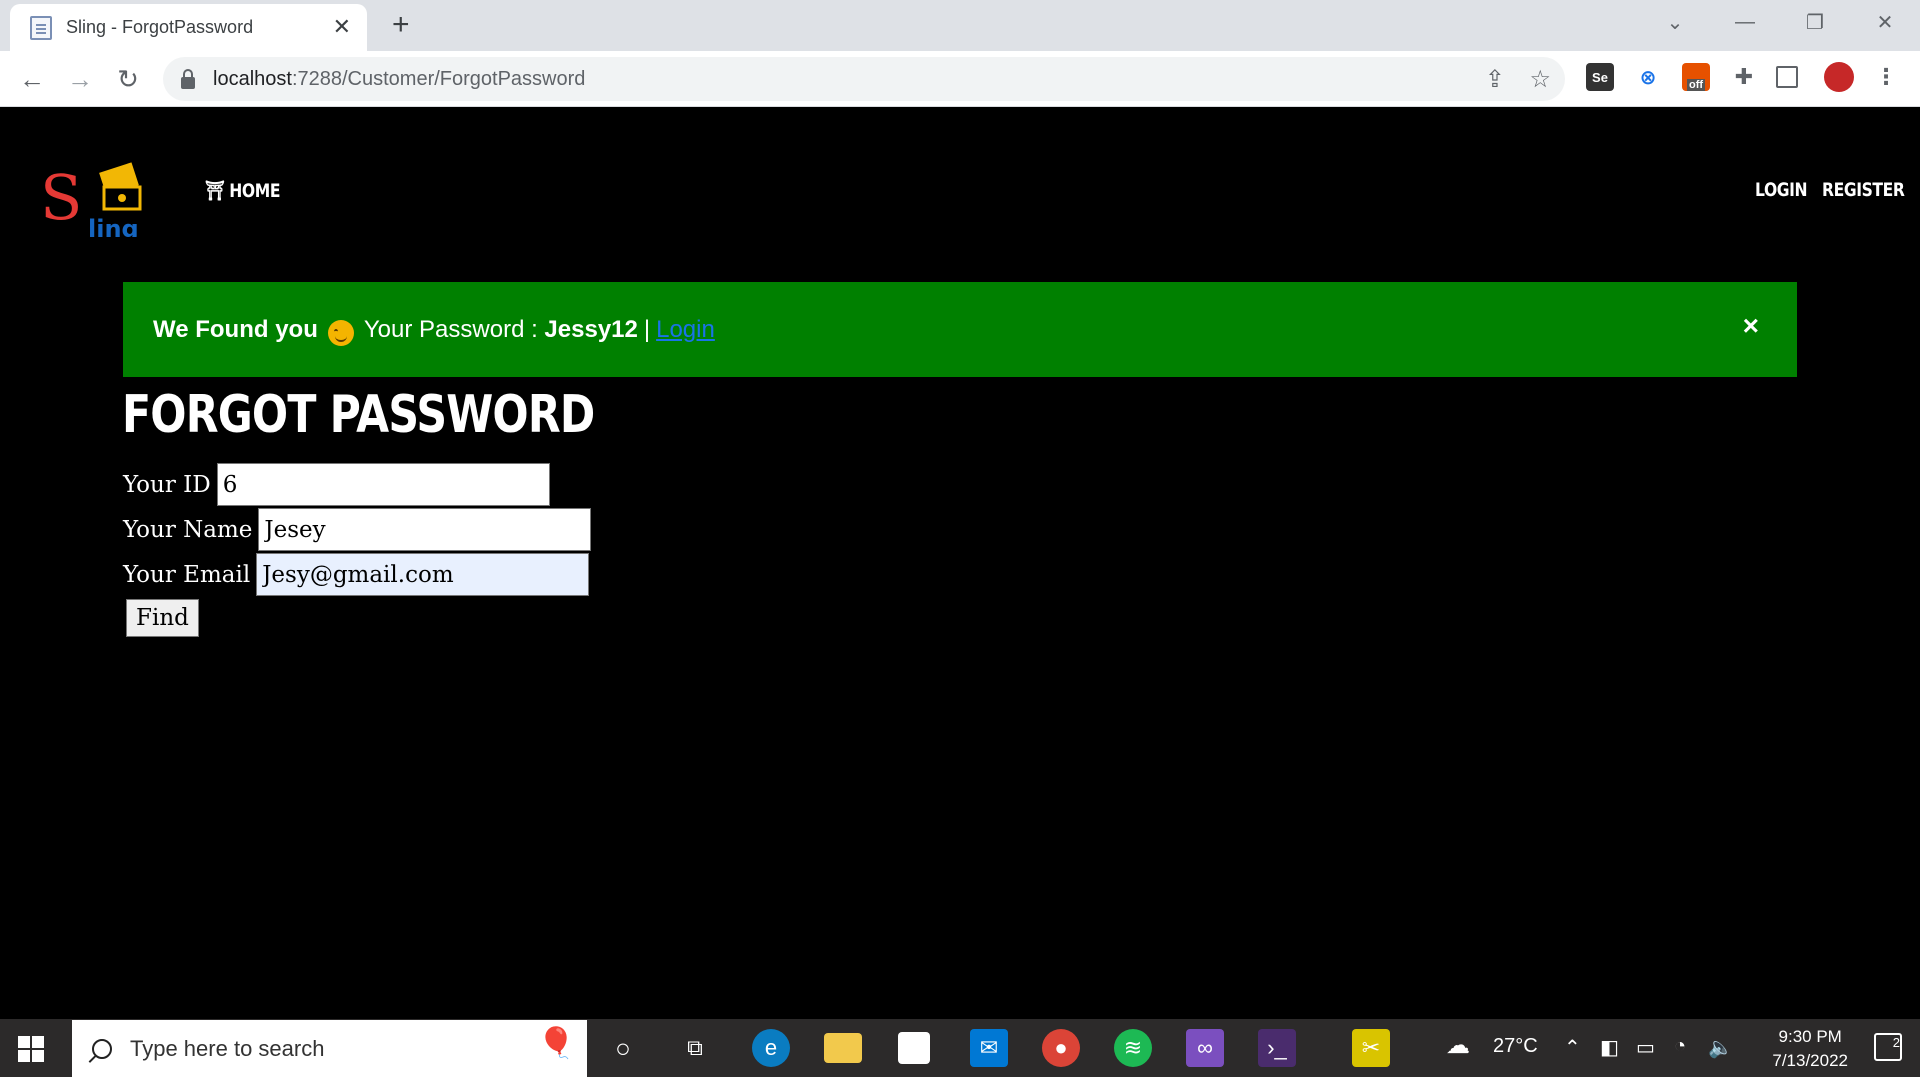 This screenshot has width=1920, height=1077. Describe the element at coordinates (771, 1048) in the screenshot. I see `edge-browser-icon: e` at that location.